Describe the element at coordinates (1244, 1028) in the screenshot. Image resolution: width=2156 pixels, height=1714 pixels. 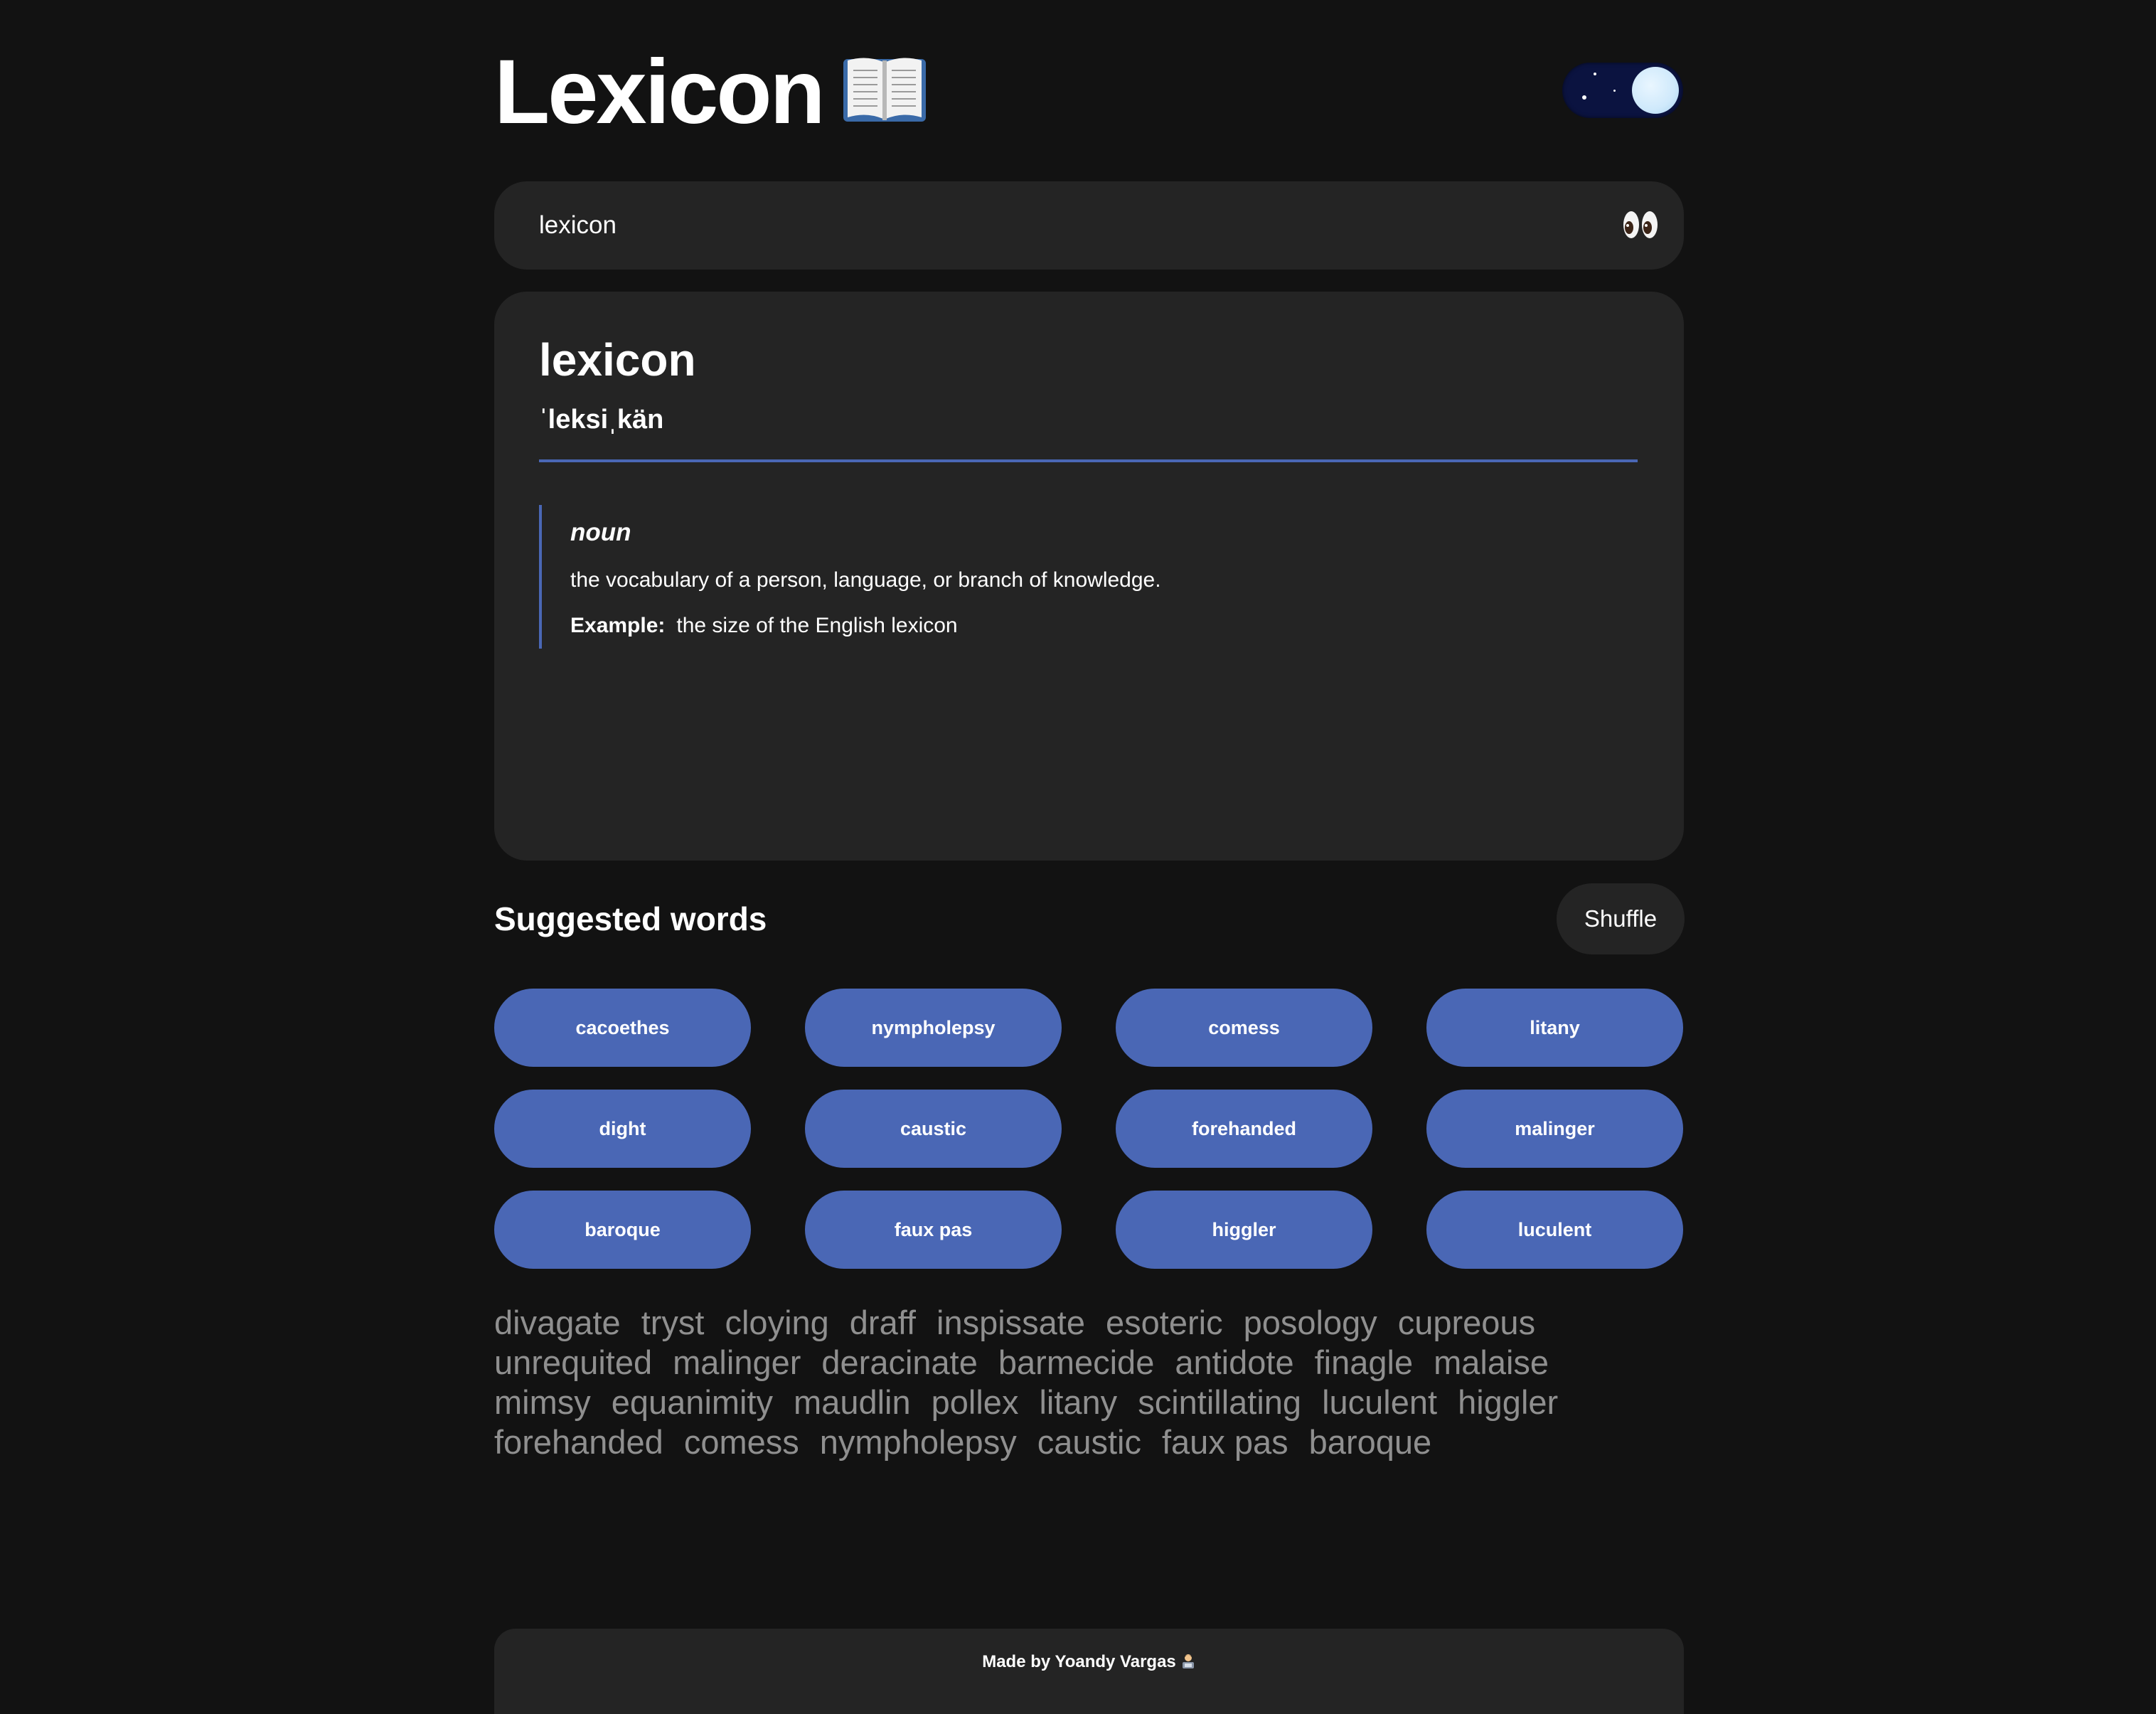
I see `suggested-word-button: comess` at that location.